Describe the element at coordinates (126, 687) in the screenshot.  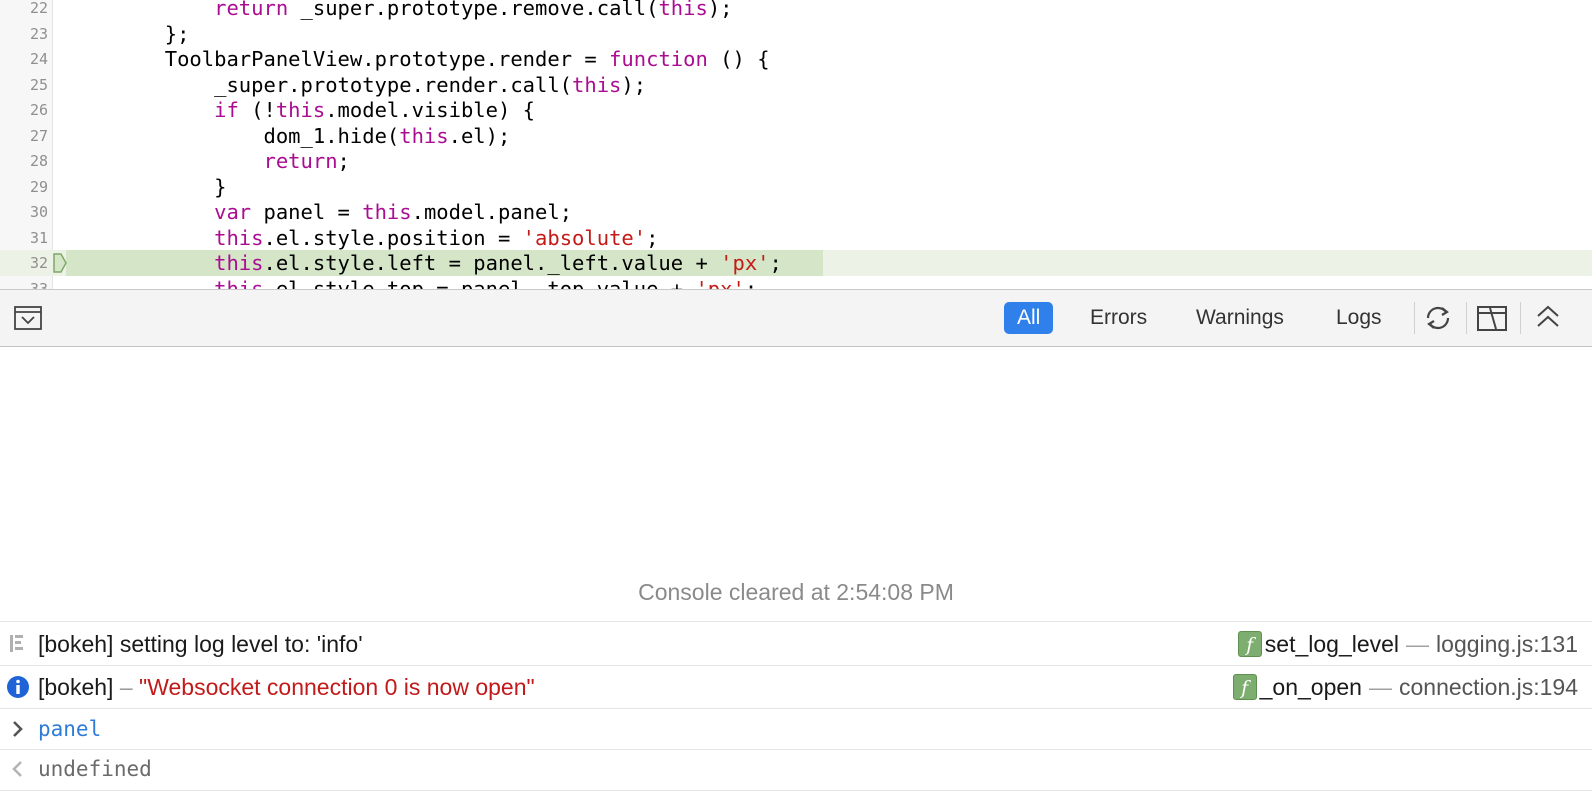
I see `info-message-dash: –` at that location.